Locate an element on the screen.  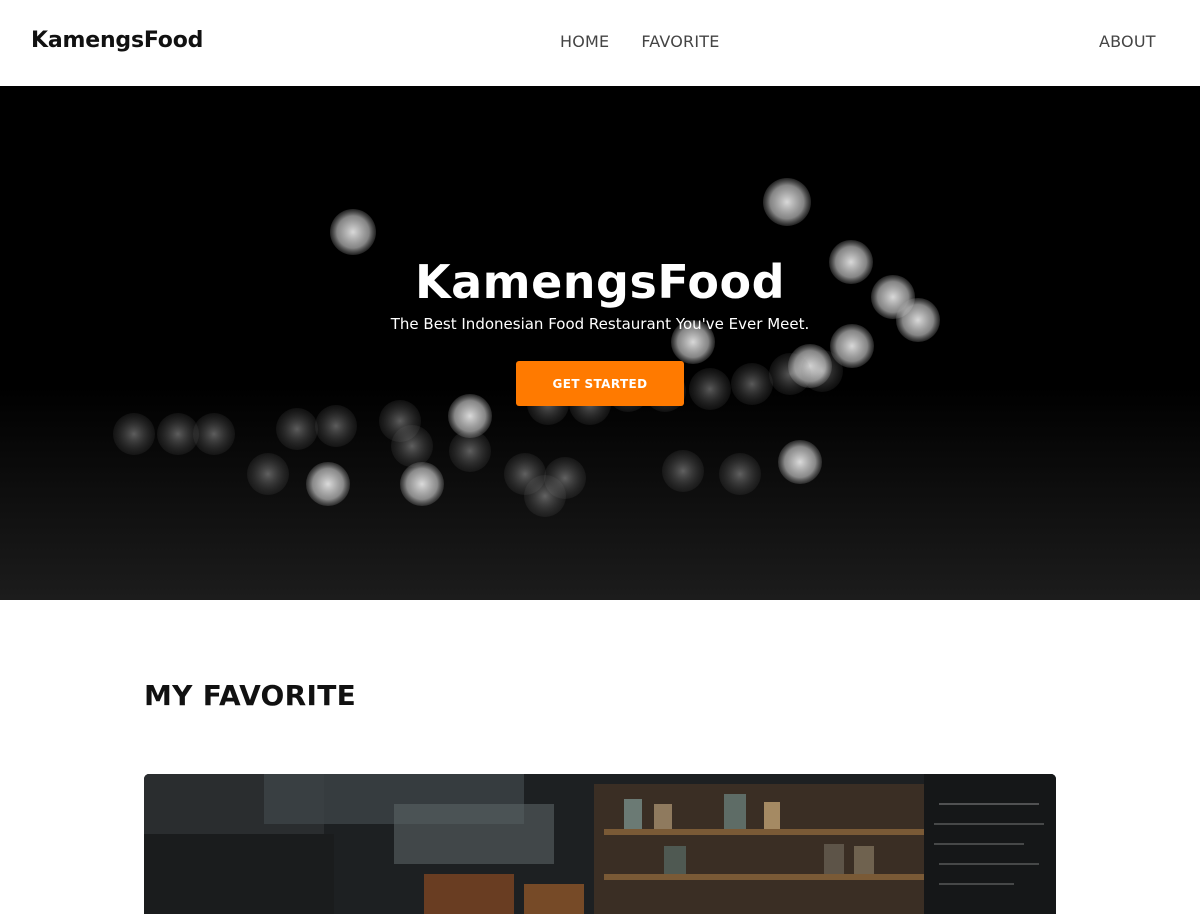
main-nav: HOME FAVORITE is located at coordinates (640, 41).